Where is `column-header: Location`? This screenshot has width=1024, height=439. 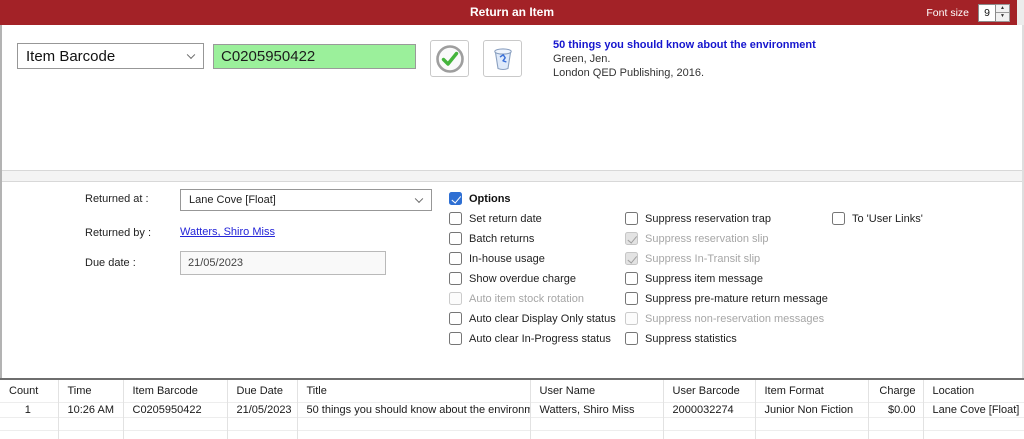
column-header: Location is located at coordinates (973, 391).